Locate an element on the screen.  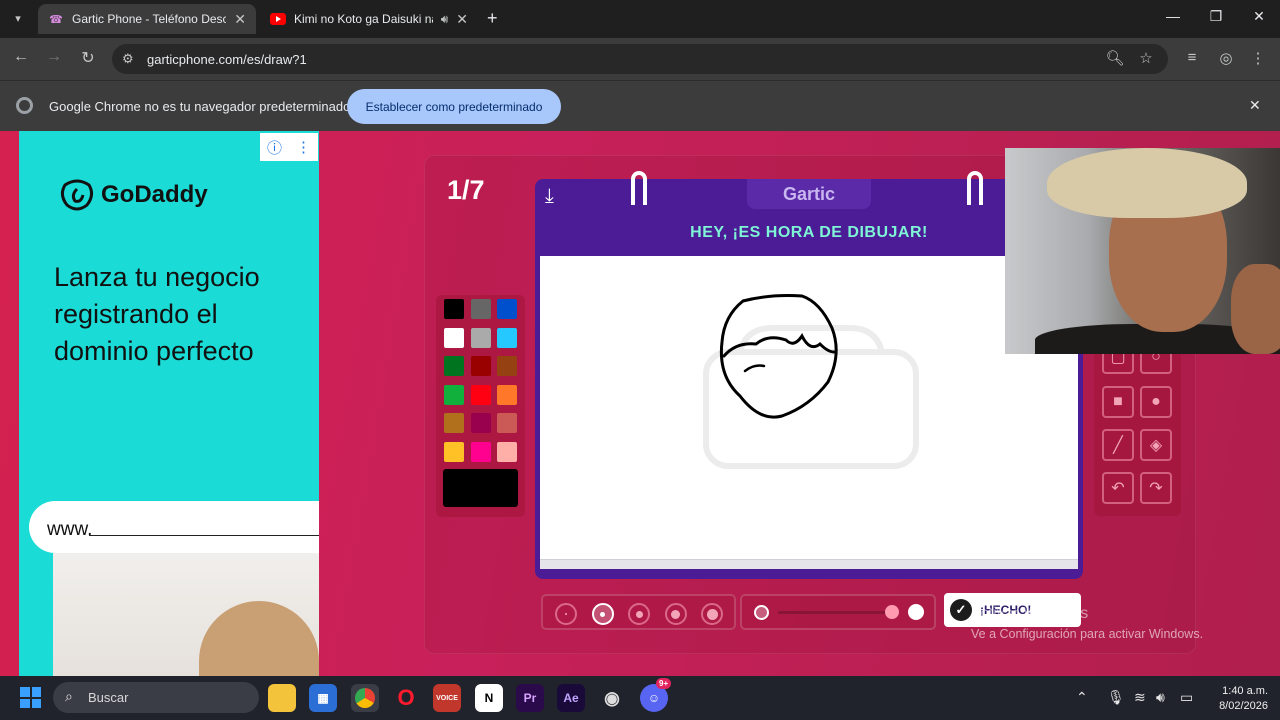
ad-menu-icon: ⋮ is located at coordinates (303, 147).